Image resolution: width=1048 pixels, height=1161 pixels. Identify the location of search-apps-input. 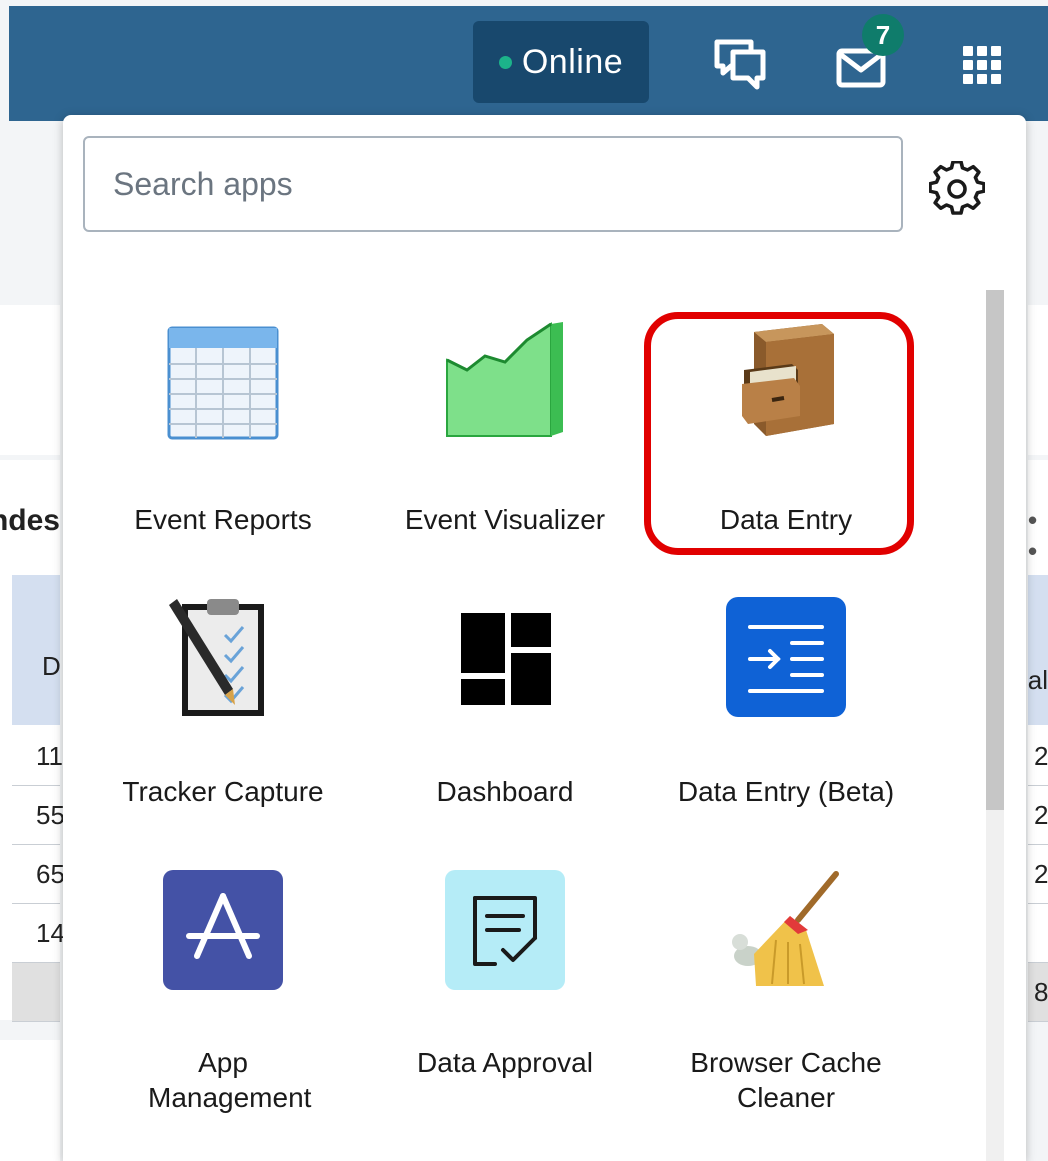
(493, 184).